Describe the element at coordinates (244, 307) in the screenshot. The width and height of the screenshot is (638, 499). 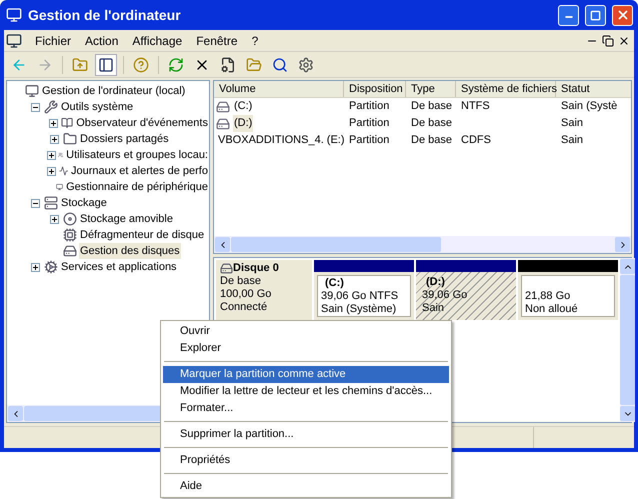
I see `disk-detail: Connecté` at that location.